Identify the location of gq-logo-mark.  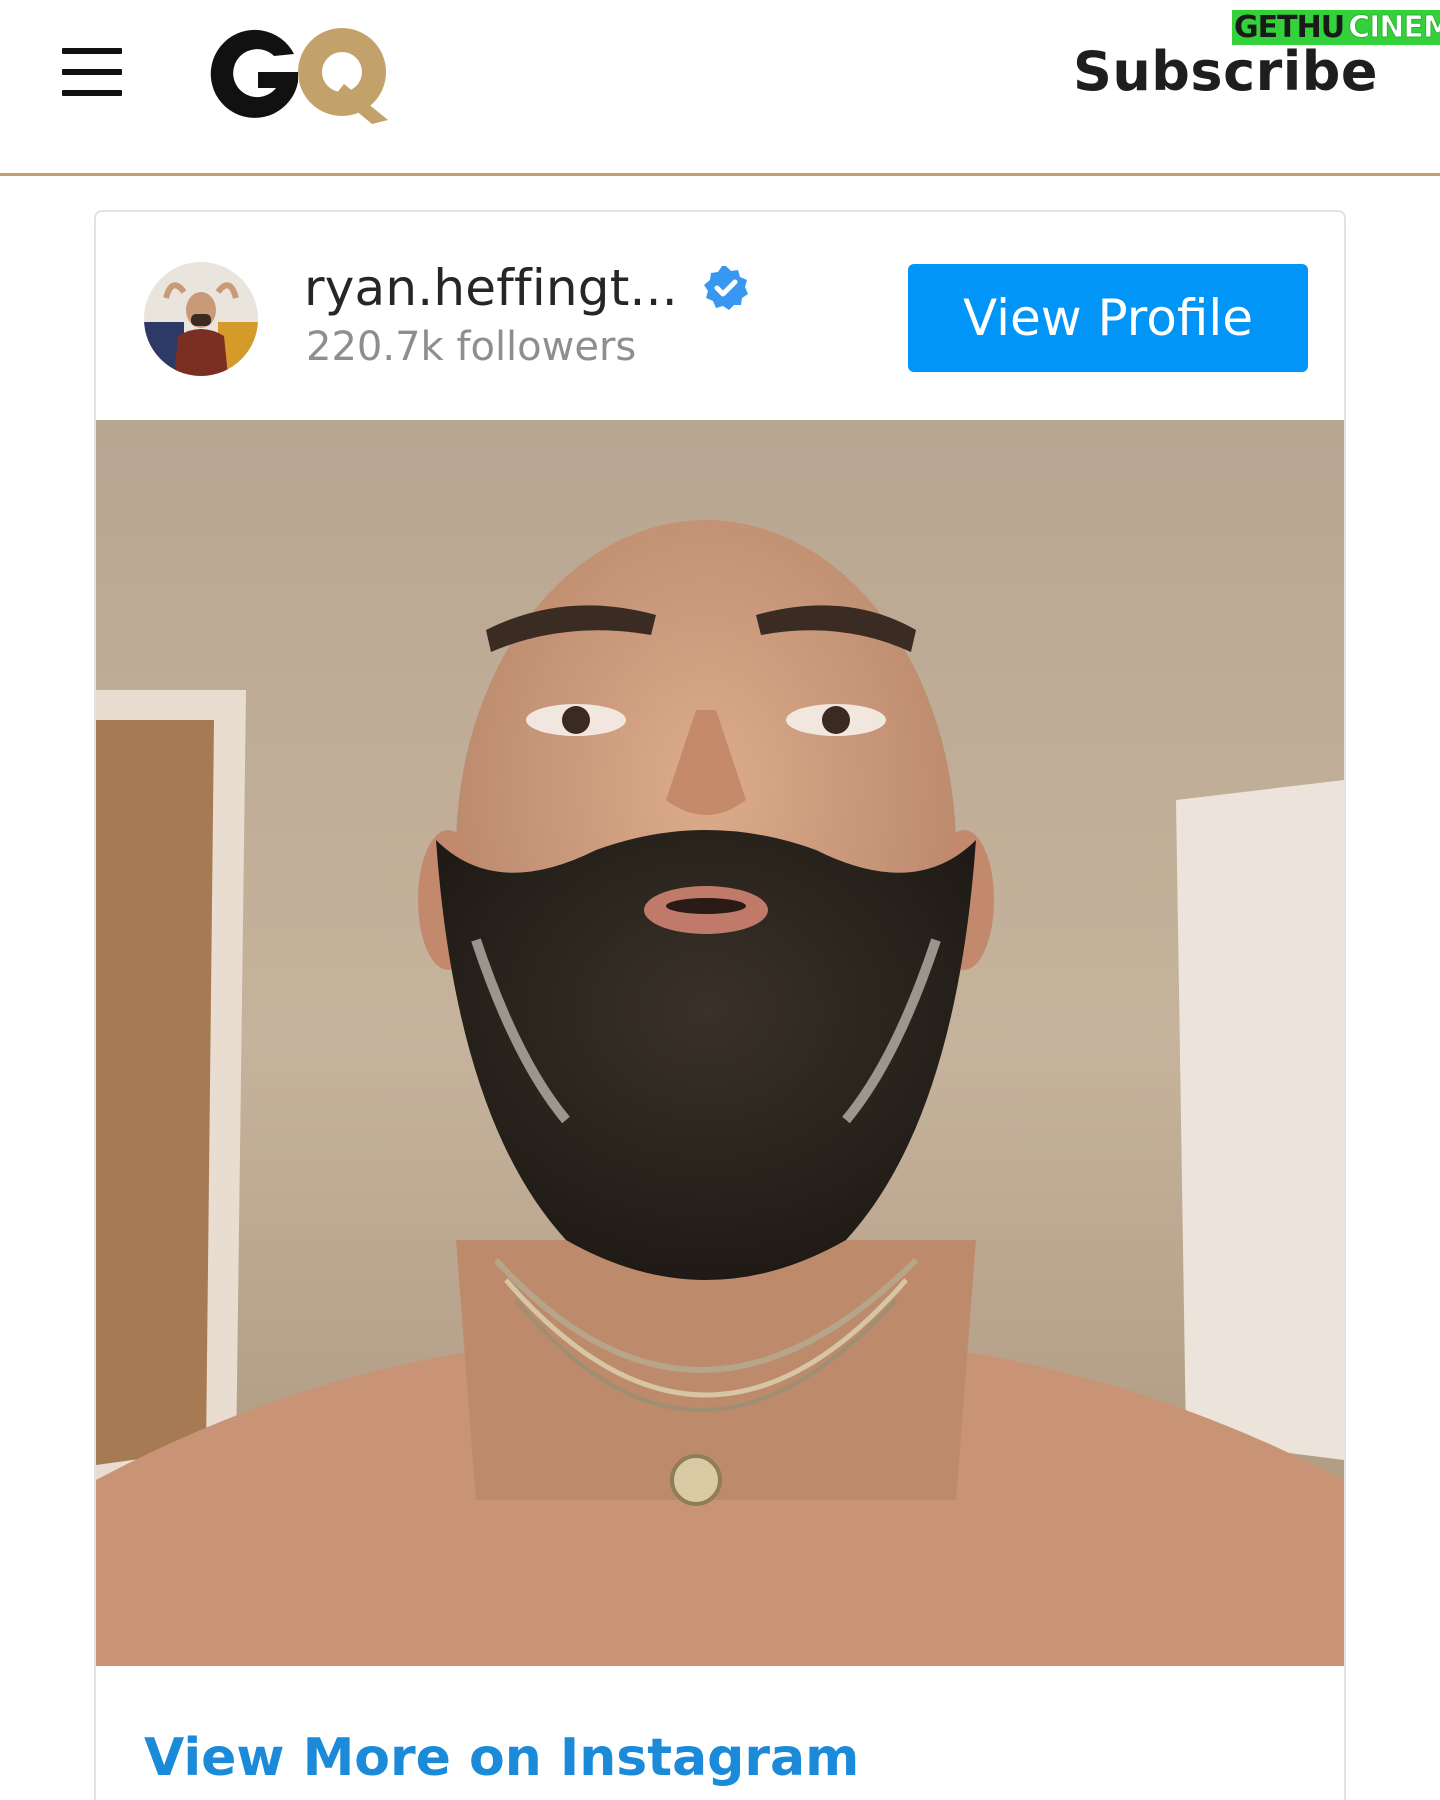
(299, 76).